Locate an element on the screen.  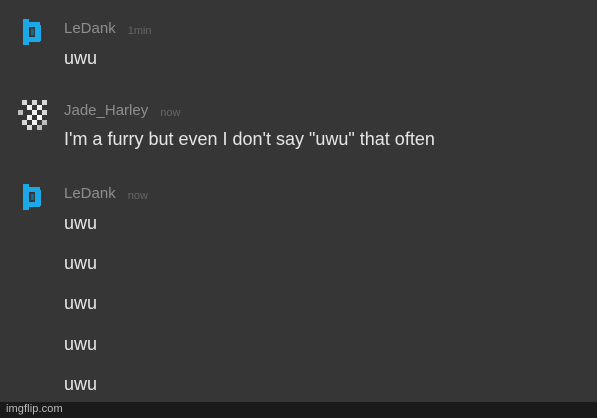
username: LeDank now is located at coordinates (106, 193).